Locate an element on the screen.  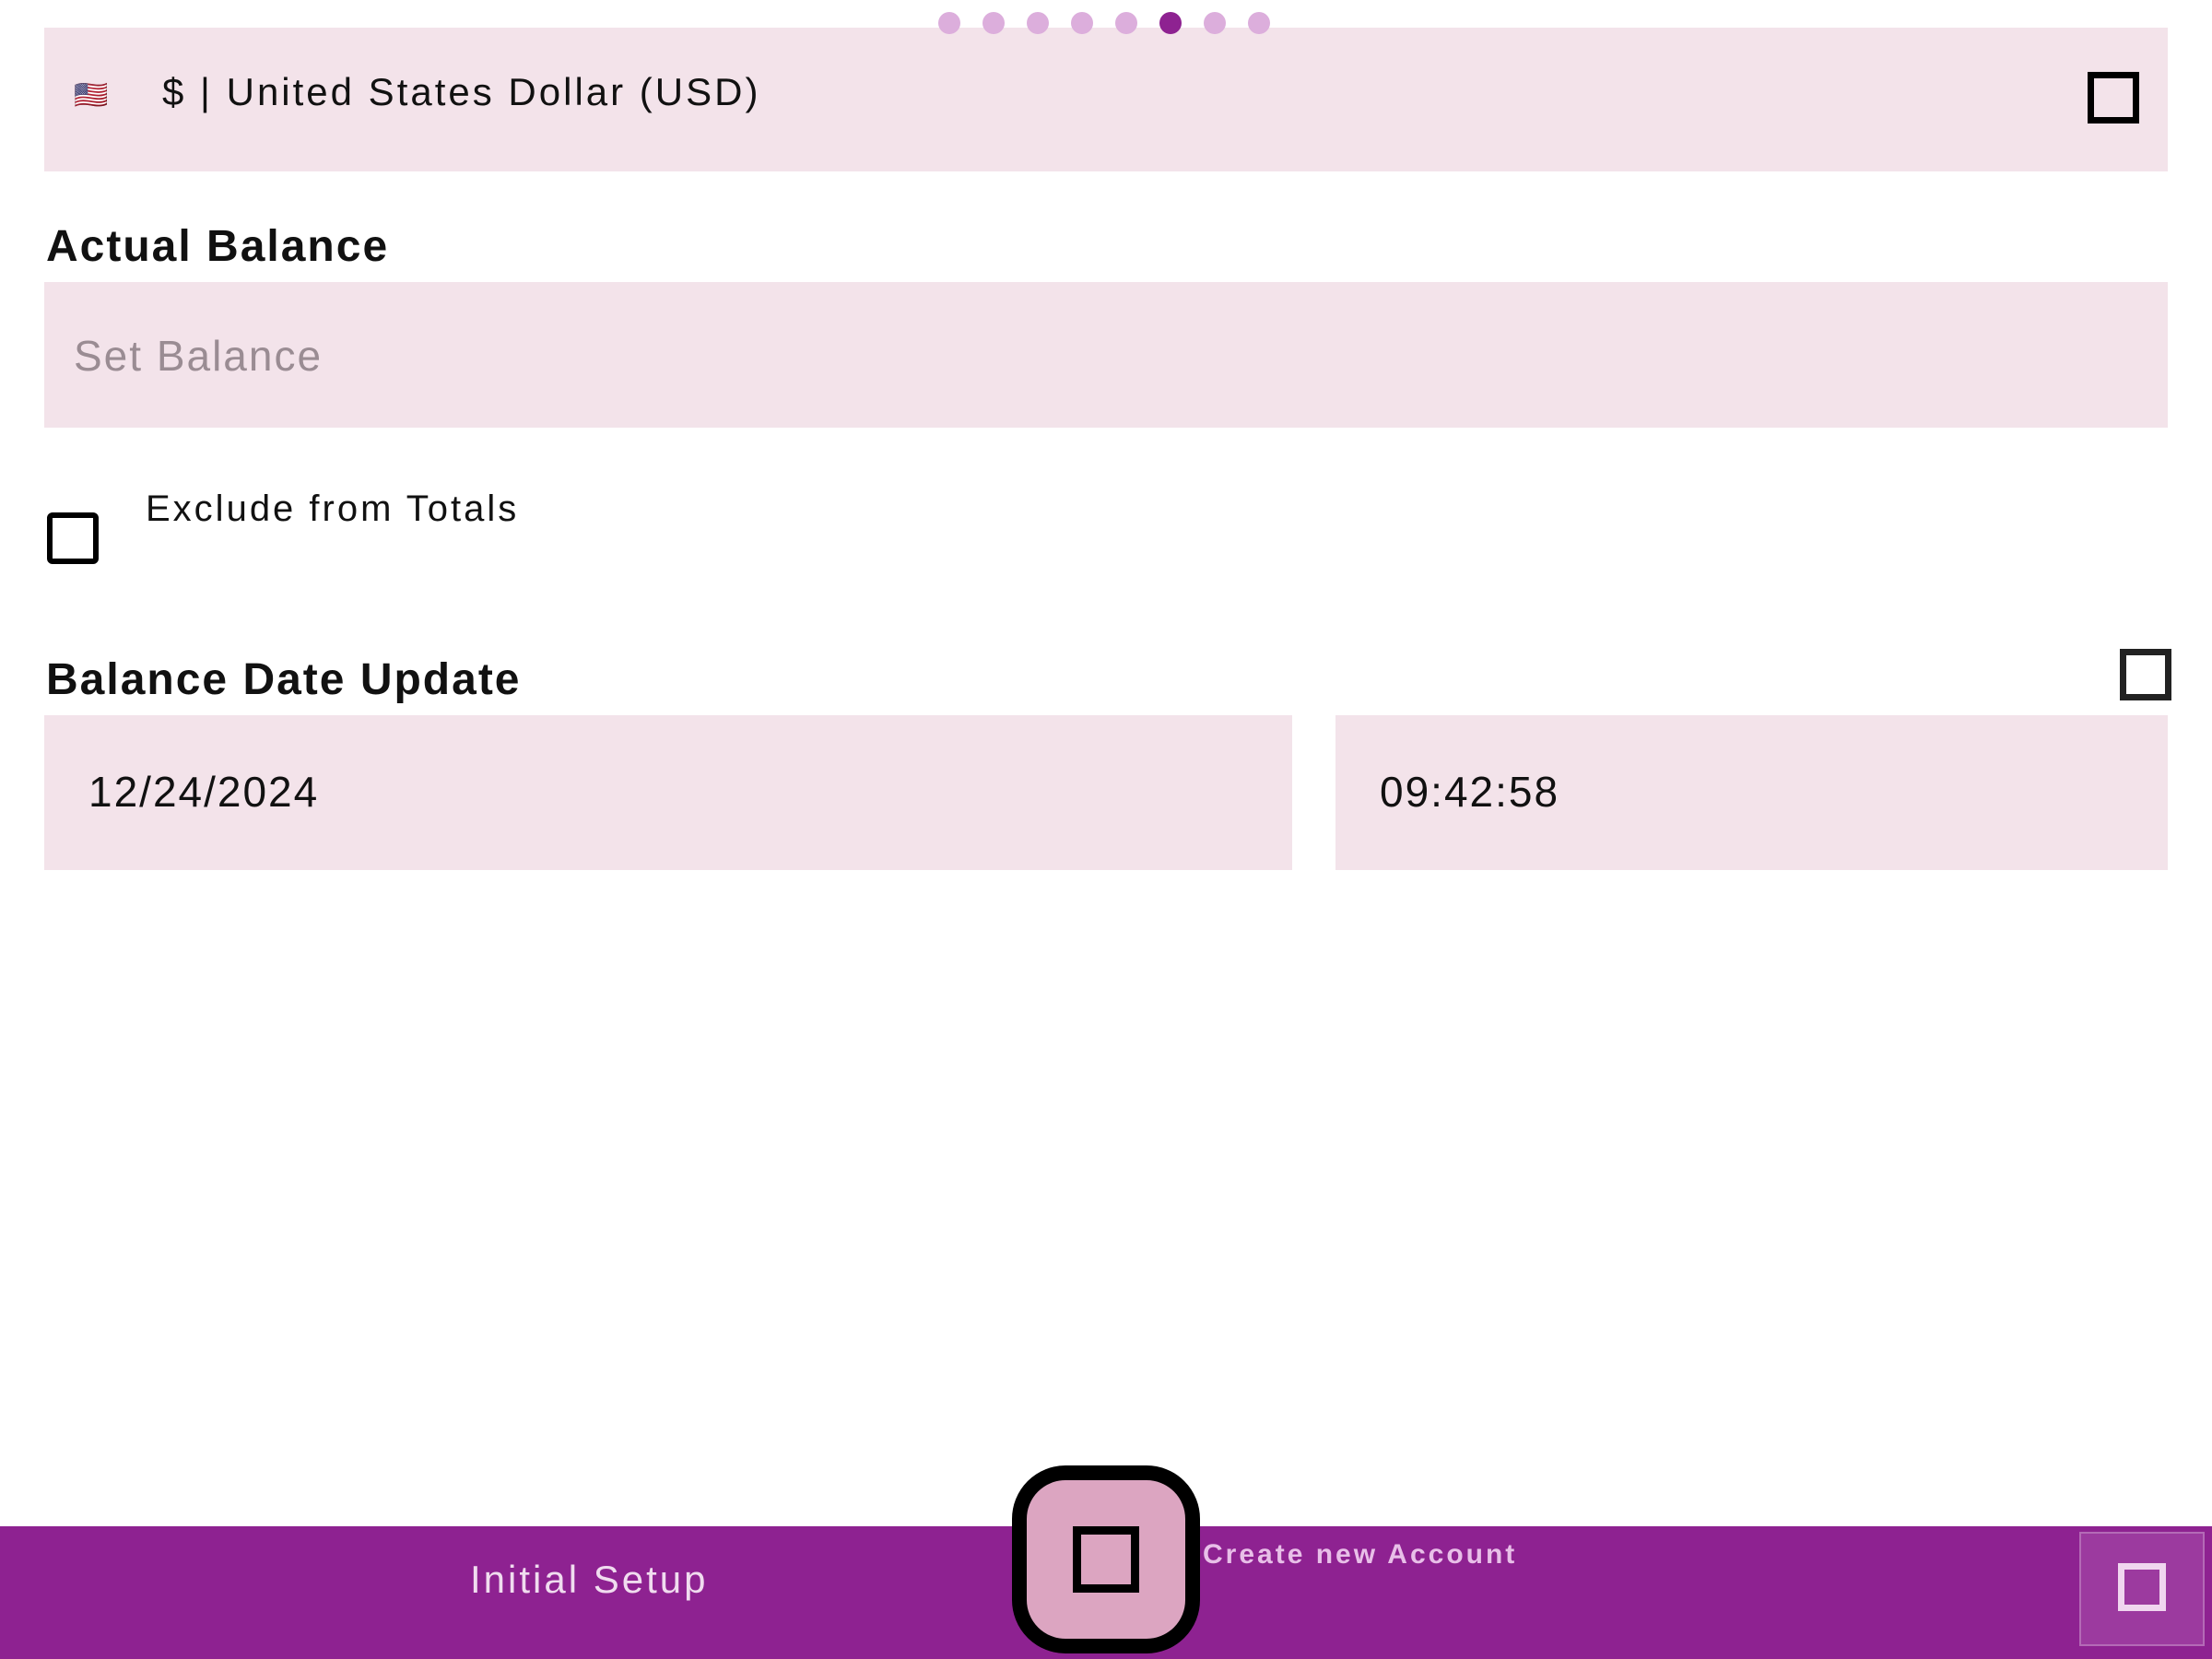
page-dot-6-active is located at coordinates (1170, 23).